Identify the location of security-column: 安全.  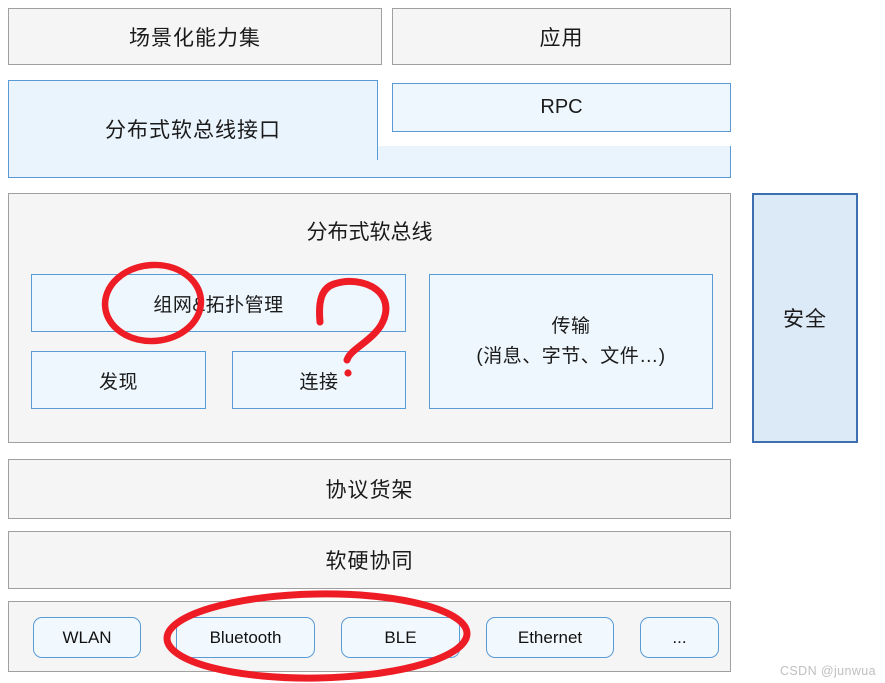
(805, 318).